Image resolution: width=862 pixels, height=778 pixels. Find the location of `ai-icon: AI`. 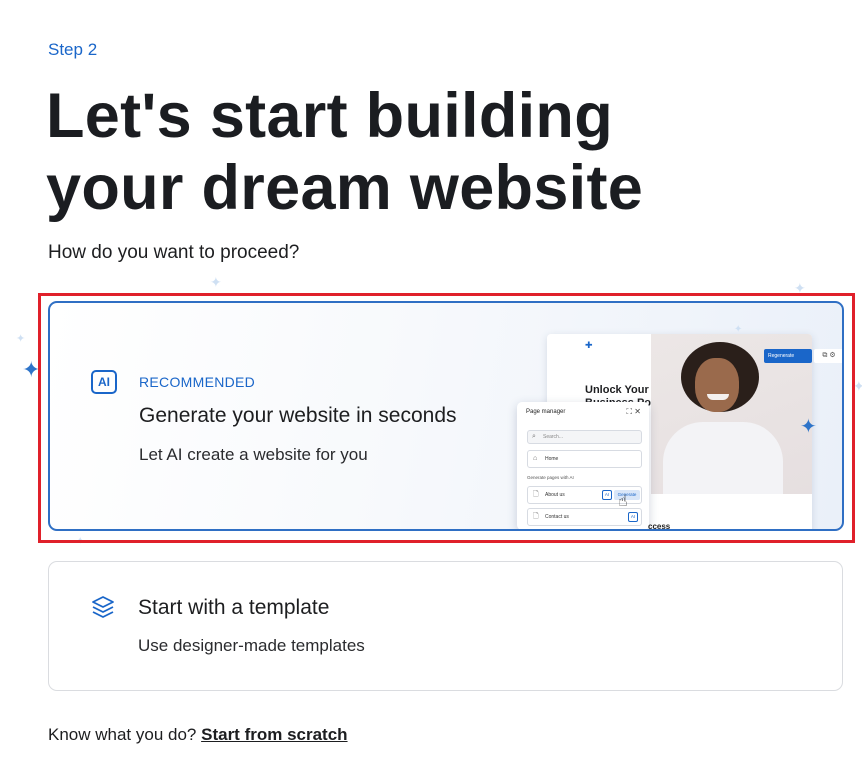

ai-icon: AI is located at coordinates (104, 382).